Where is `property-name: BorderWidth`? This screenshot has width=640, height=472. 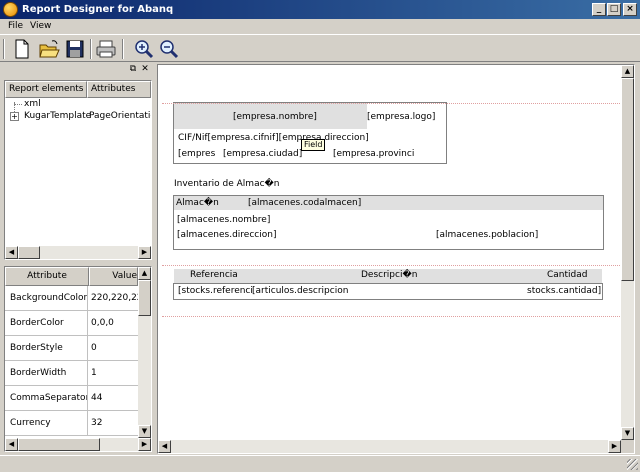 property-name: BorderWidth is located at coordinates (46, 373).